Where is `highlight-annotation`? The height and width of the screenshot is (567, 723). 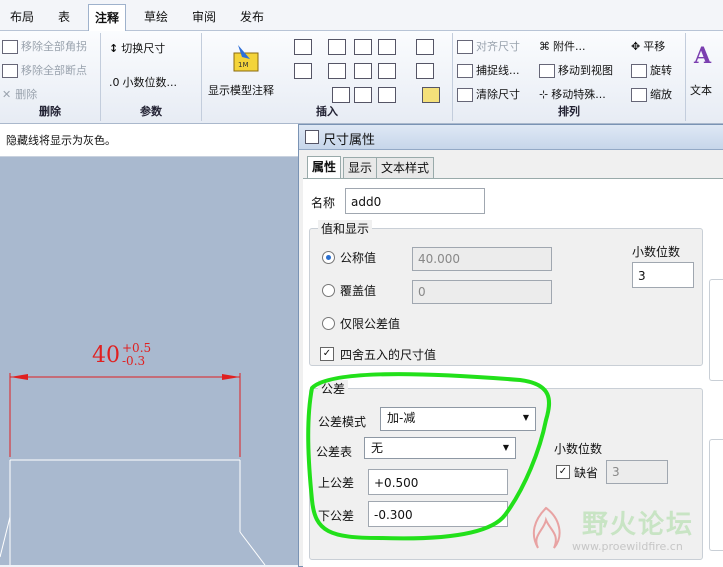
highlight-annotation is located at coordinates (429, 456).